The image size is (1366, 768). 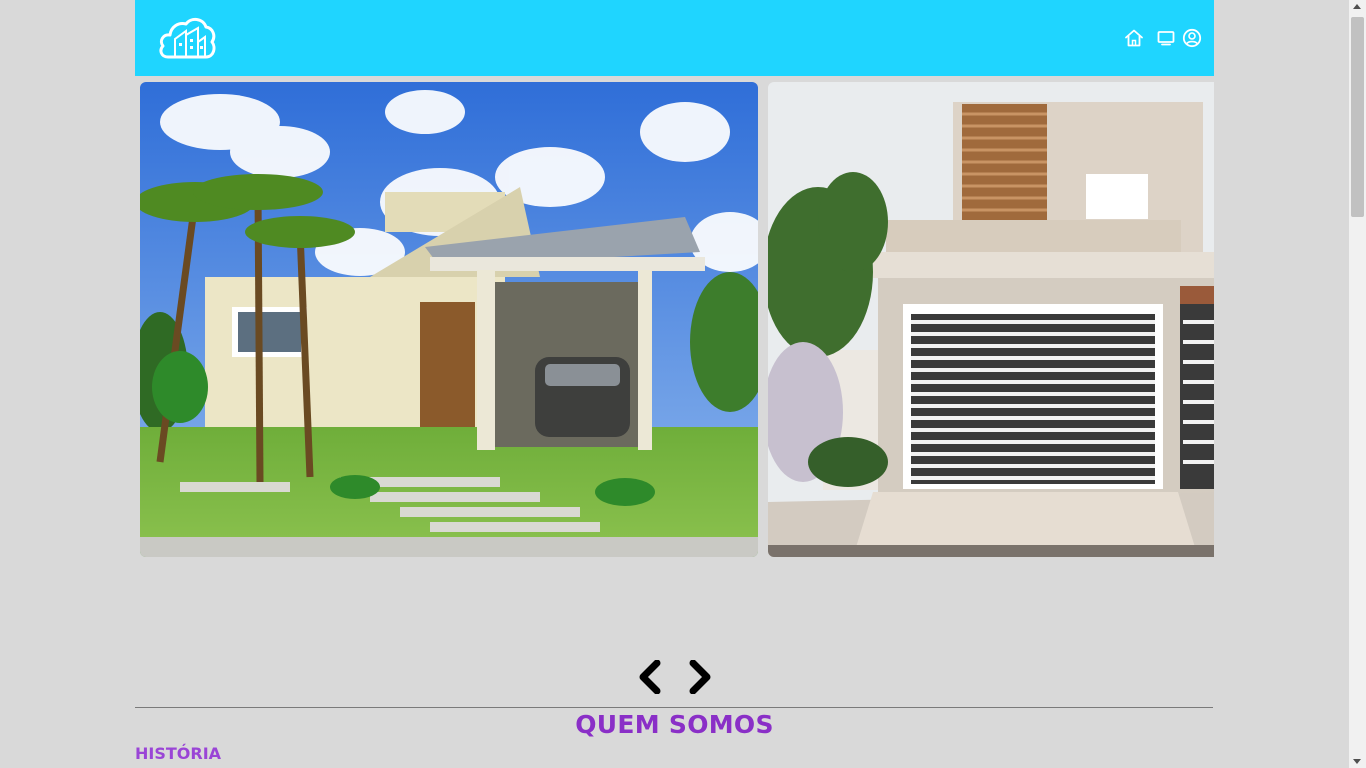 I want to click on monitor-icon, so click(x=1166, y=38).